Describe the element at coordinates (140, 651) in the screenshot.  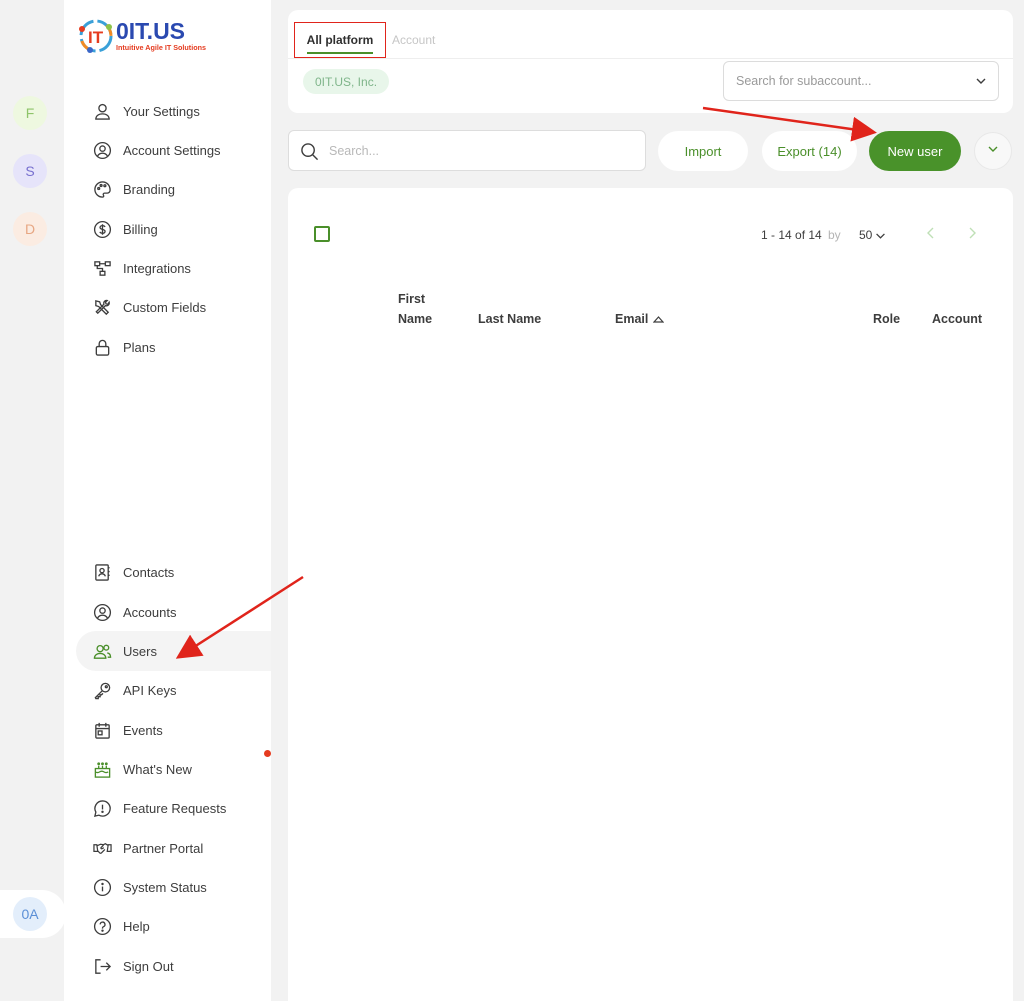
I see `sidebar-item-label: Users` at that location.